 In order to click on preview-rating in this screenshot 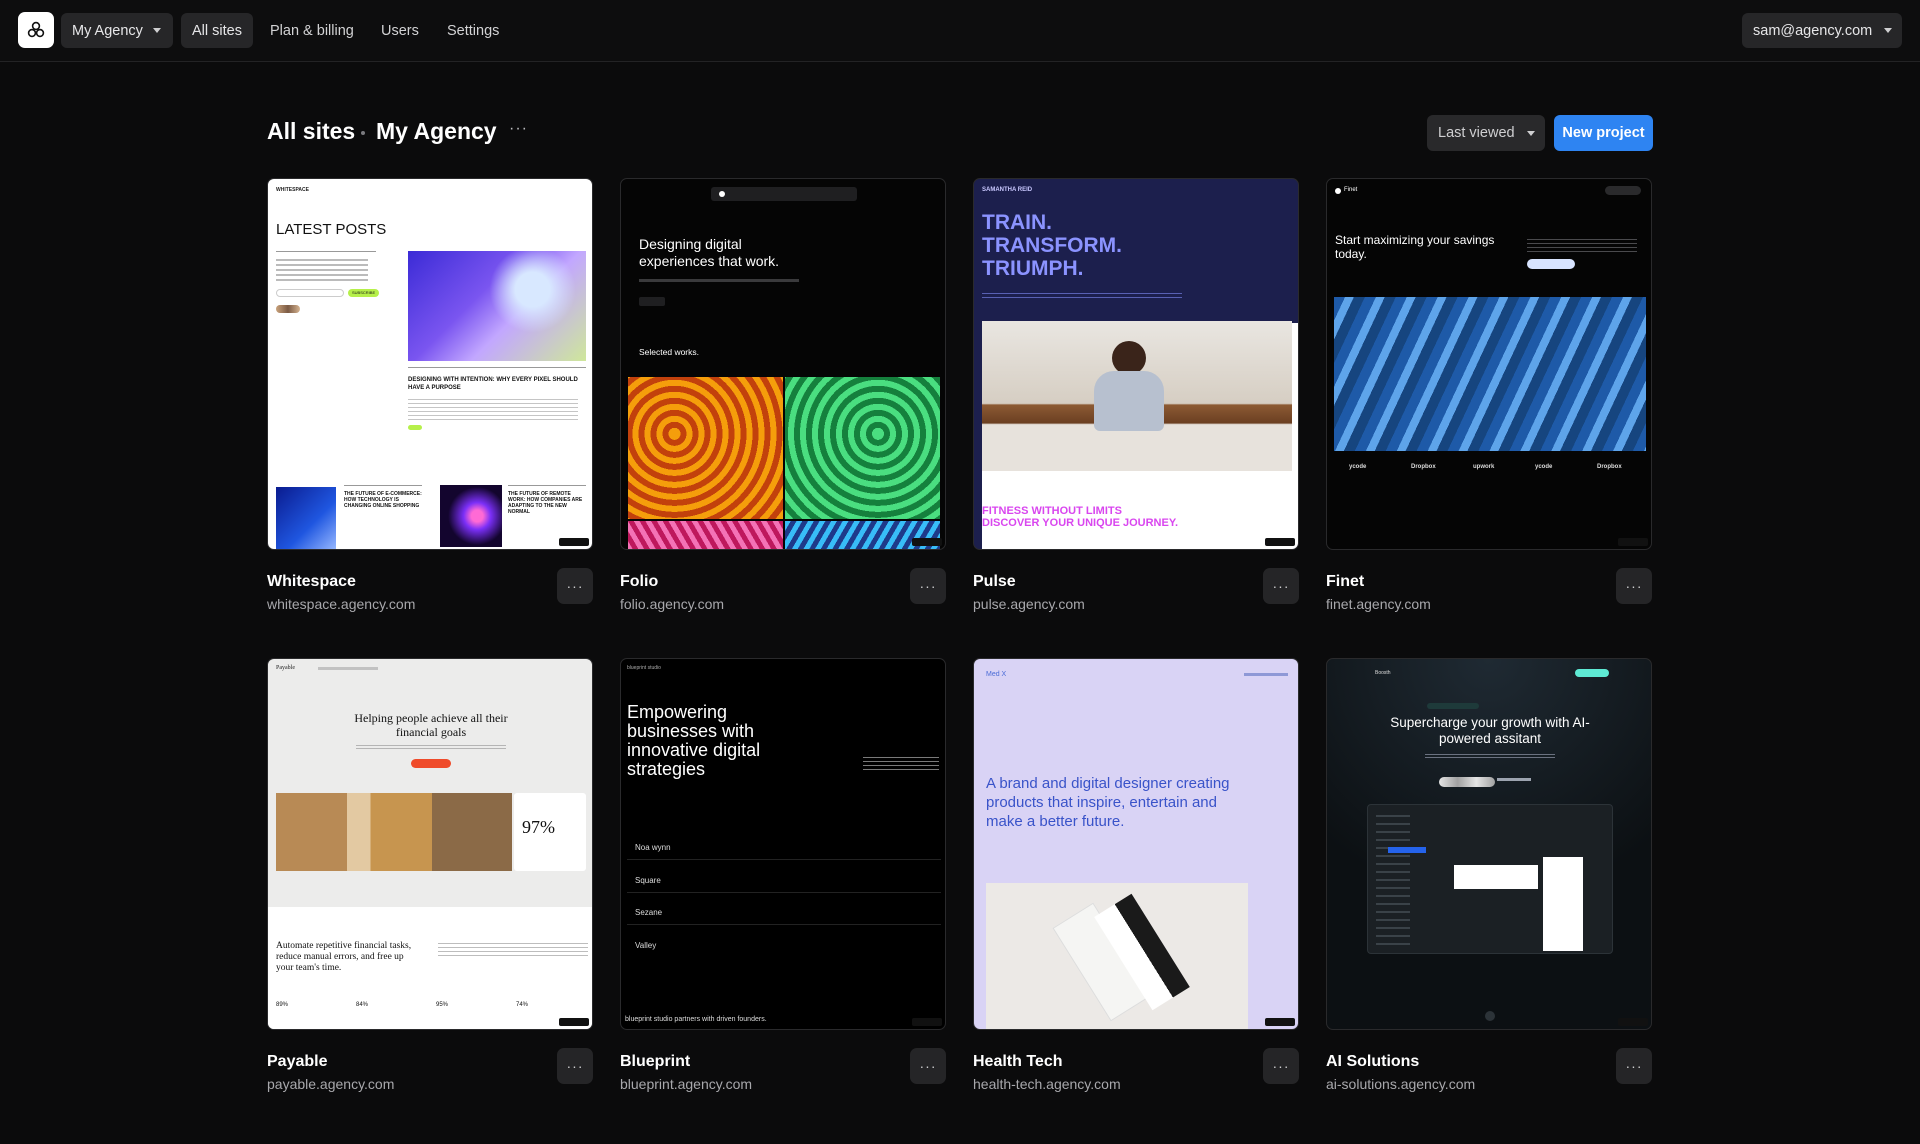, I will do `click(1514, 779)`.